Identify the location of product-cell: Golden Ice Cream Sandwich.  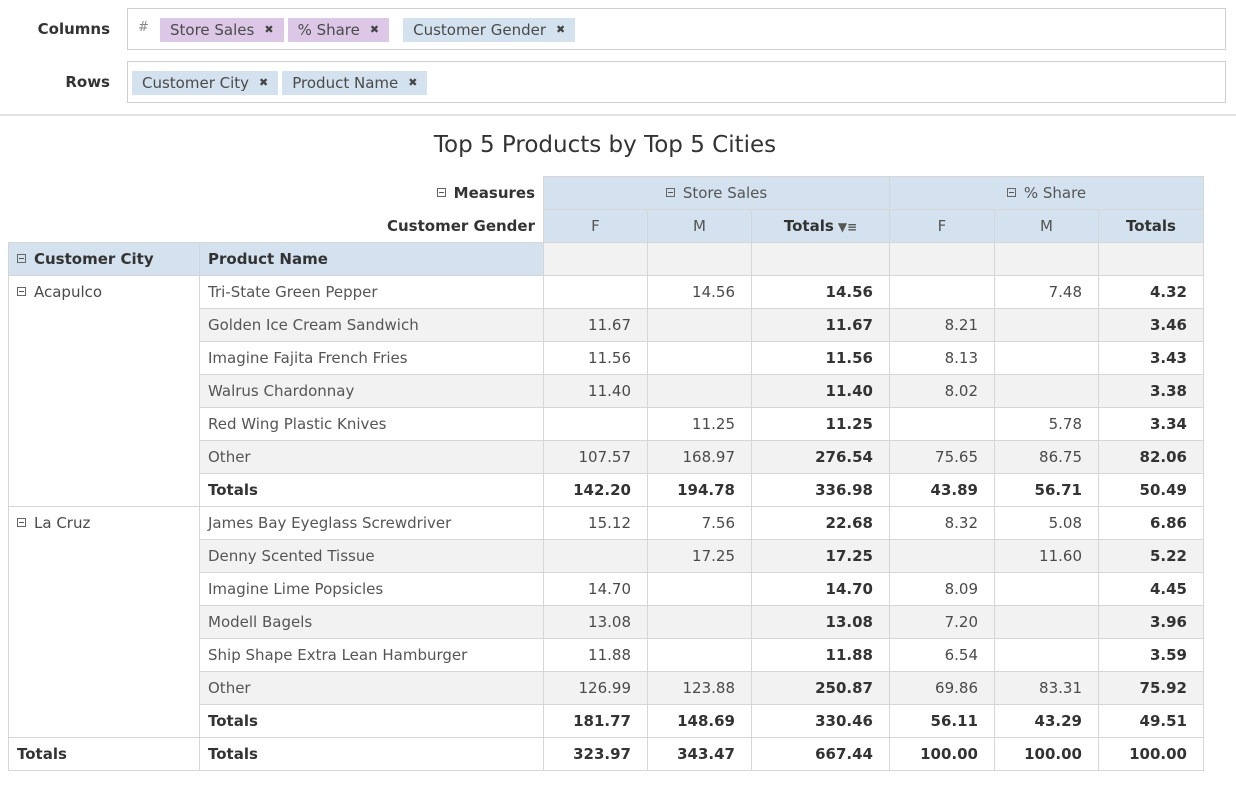
(371, 325).